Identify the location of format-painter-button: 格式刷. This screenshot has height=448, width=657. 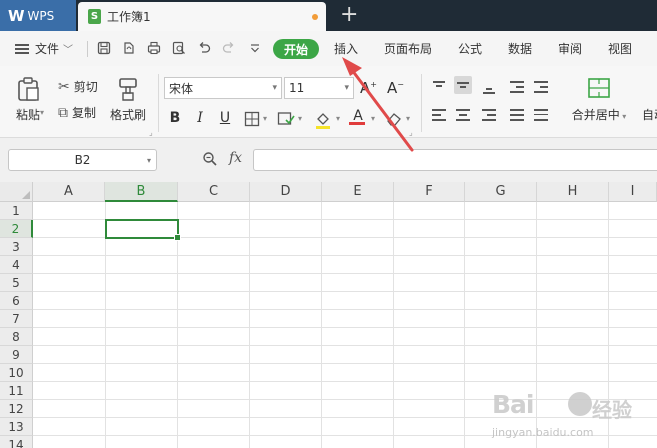
(128, 99).